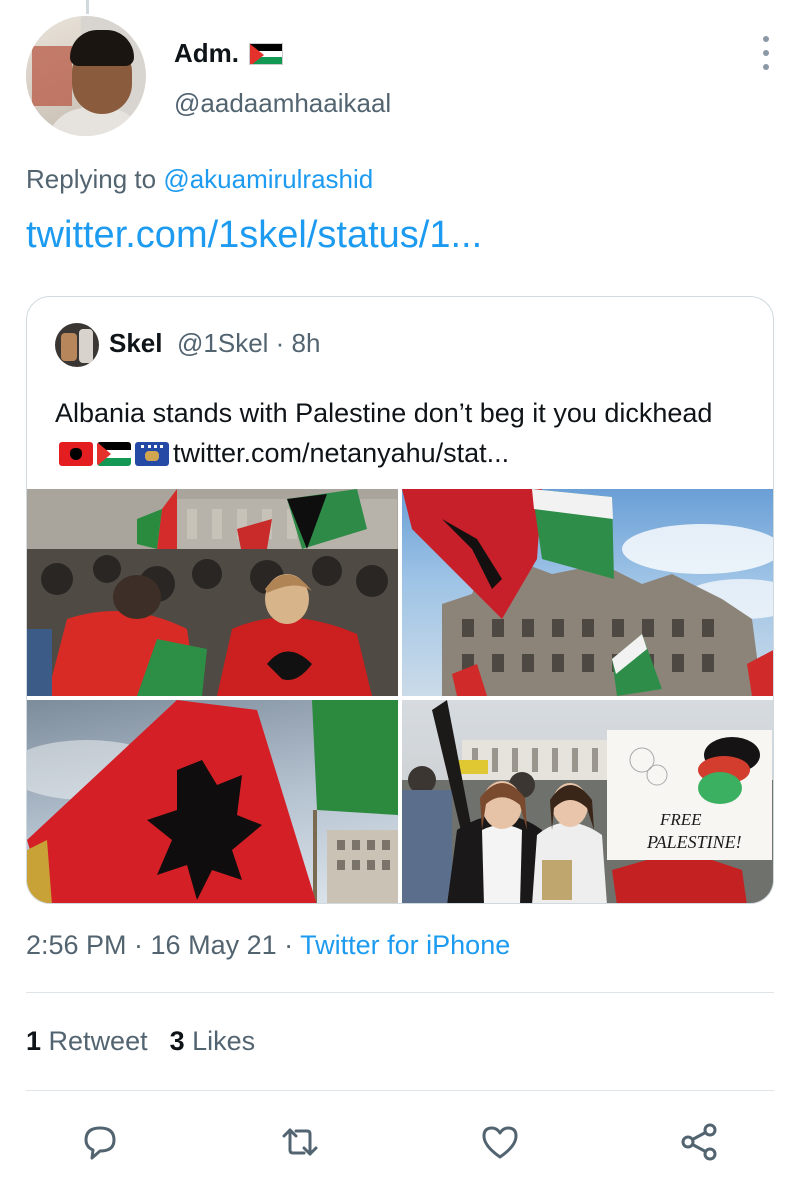 Image resolution: width=800 pixels, height=1200 pixels. Describe the element at coordinates (152, 454) in the screenshot. I see `kosovo-flag-icon` at that location.